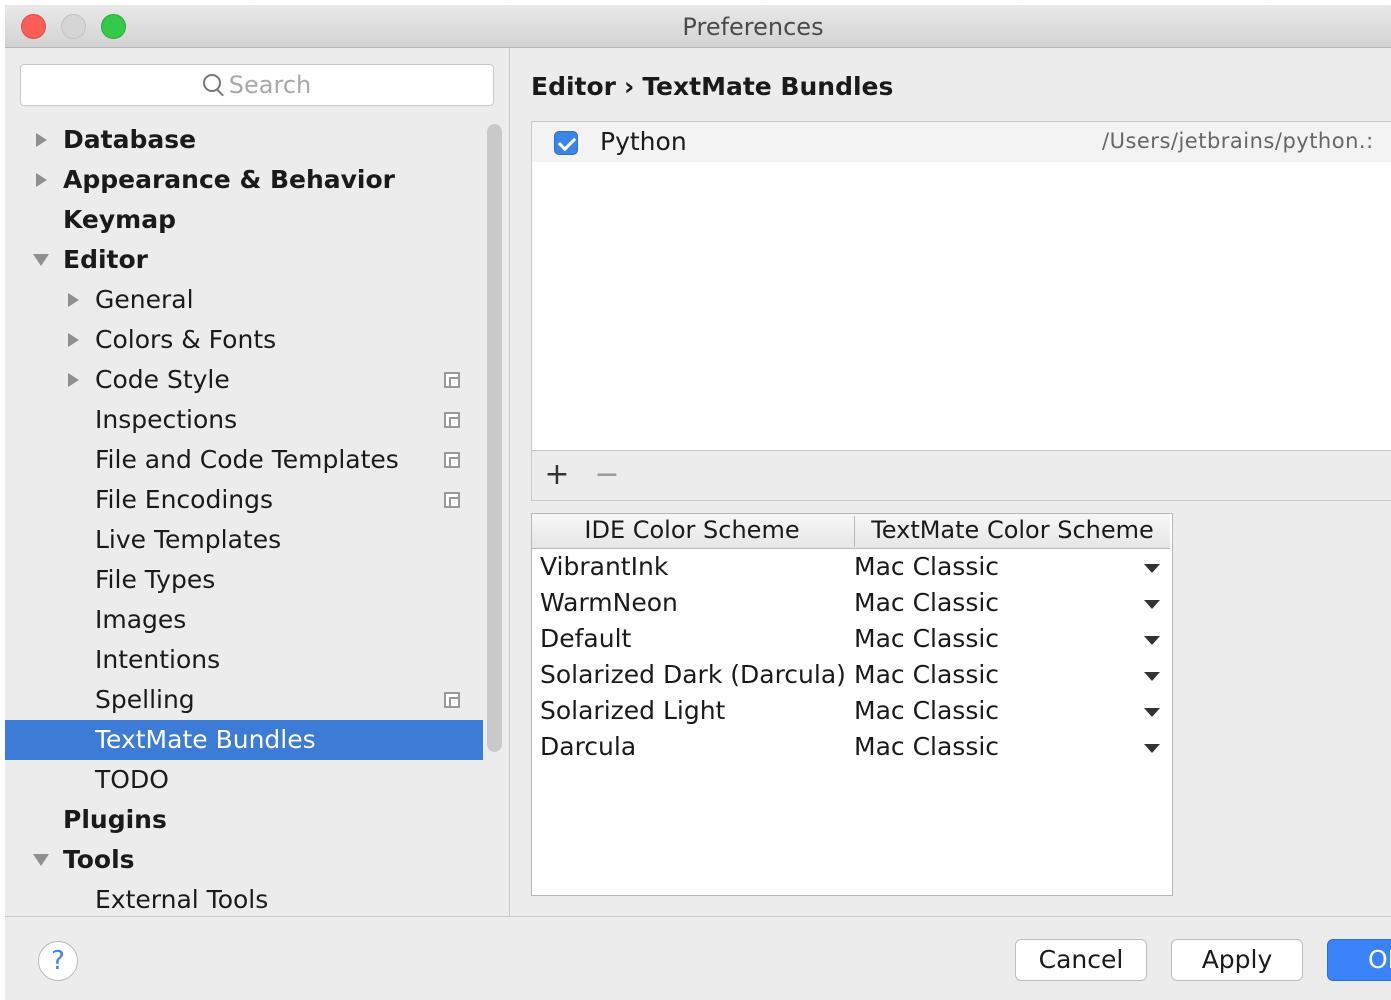 The width and height of the screenshot is (1391, 1000). I want to click on bundle-path: /Users/jetbrains/python.:, so click(1238, 141).